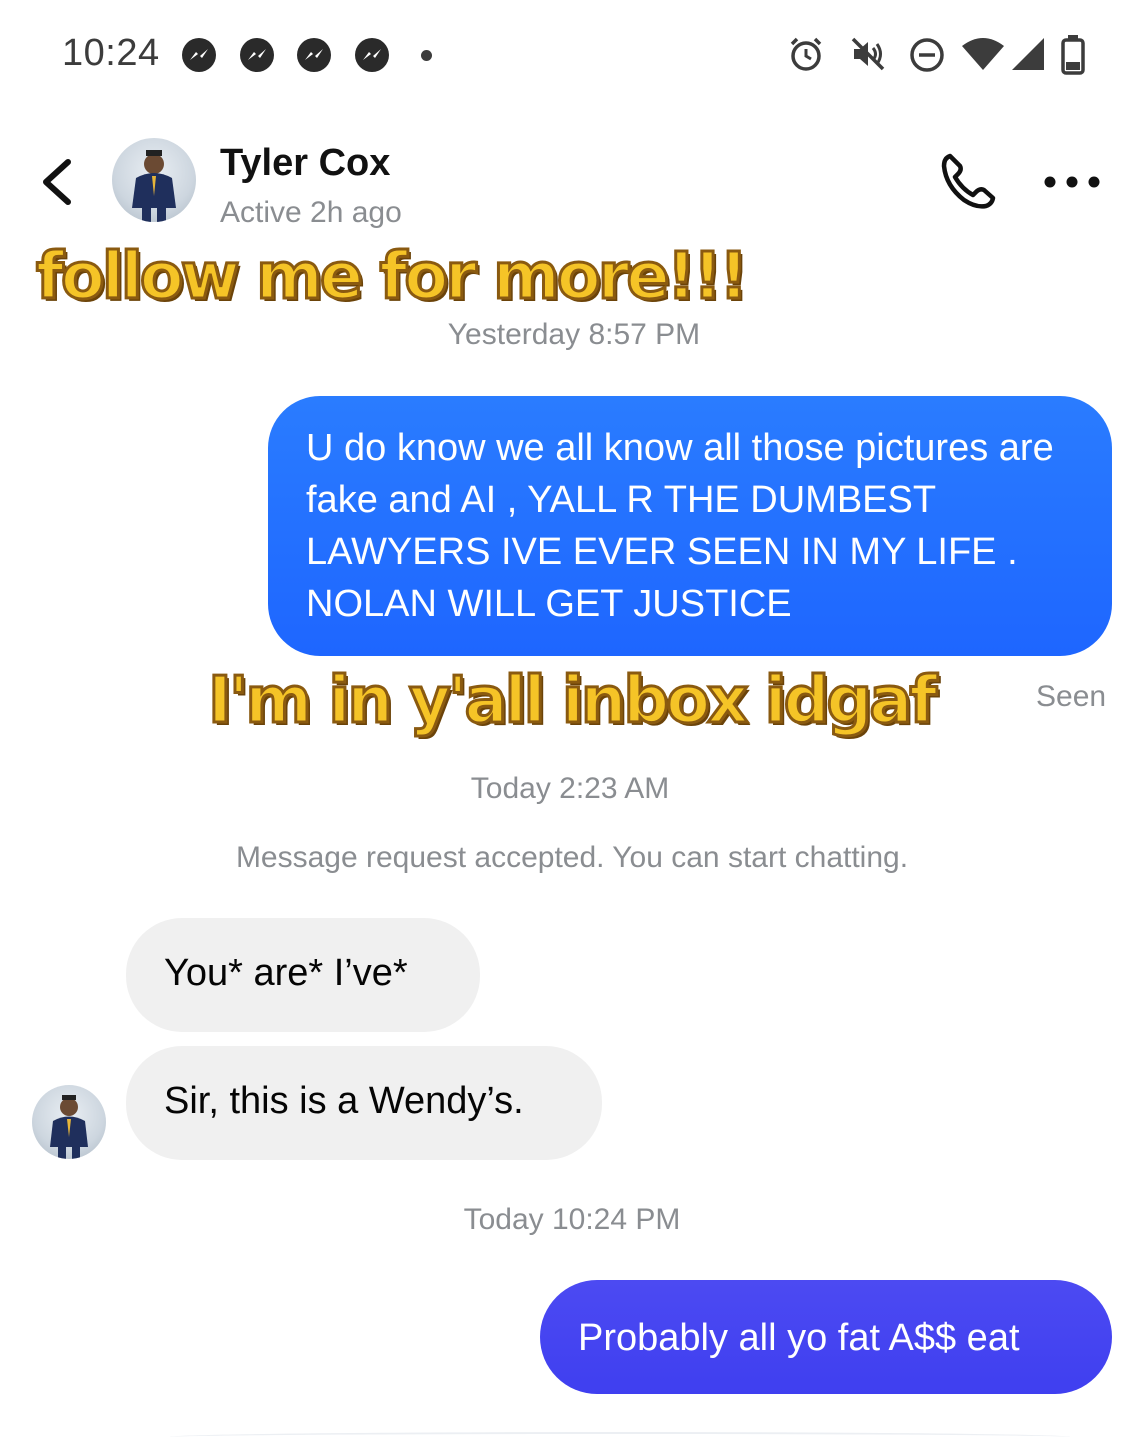  I want to click on contact-name: Tyler Cox, so click(305, 163).